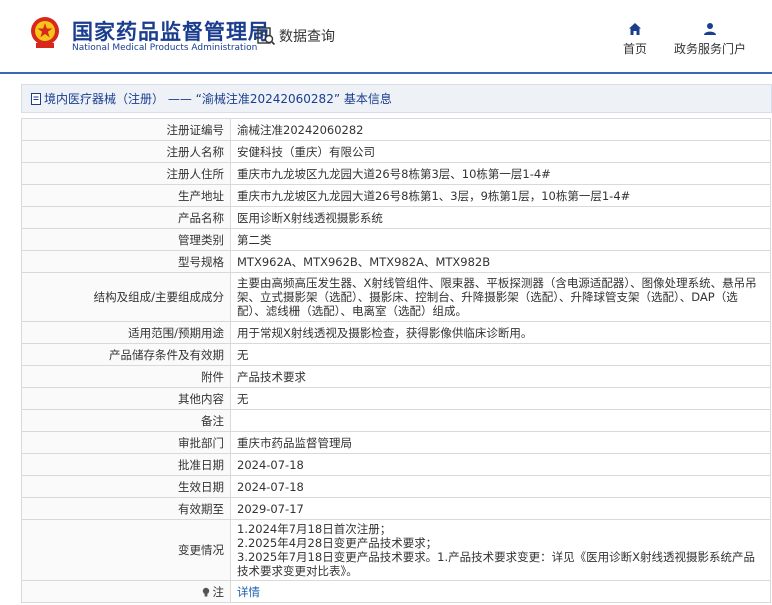  Describe the element at coordinates (165, 48) in the screenshot. I see `site-subtitle: National Medical Products Administration` at that location.